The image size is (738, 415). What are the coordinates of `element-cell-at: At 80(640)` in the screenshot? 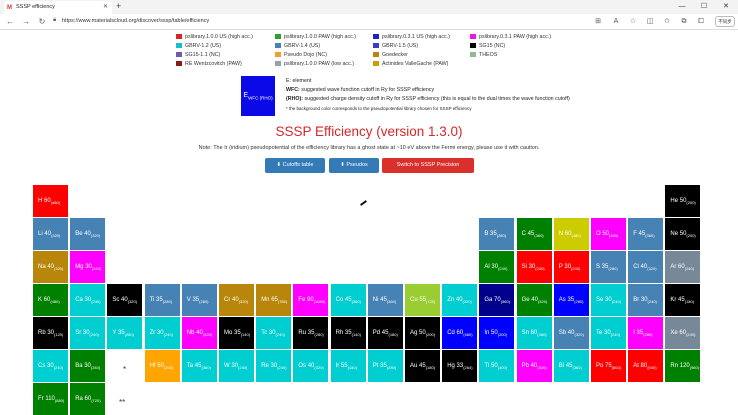 It's located at (646, 366).